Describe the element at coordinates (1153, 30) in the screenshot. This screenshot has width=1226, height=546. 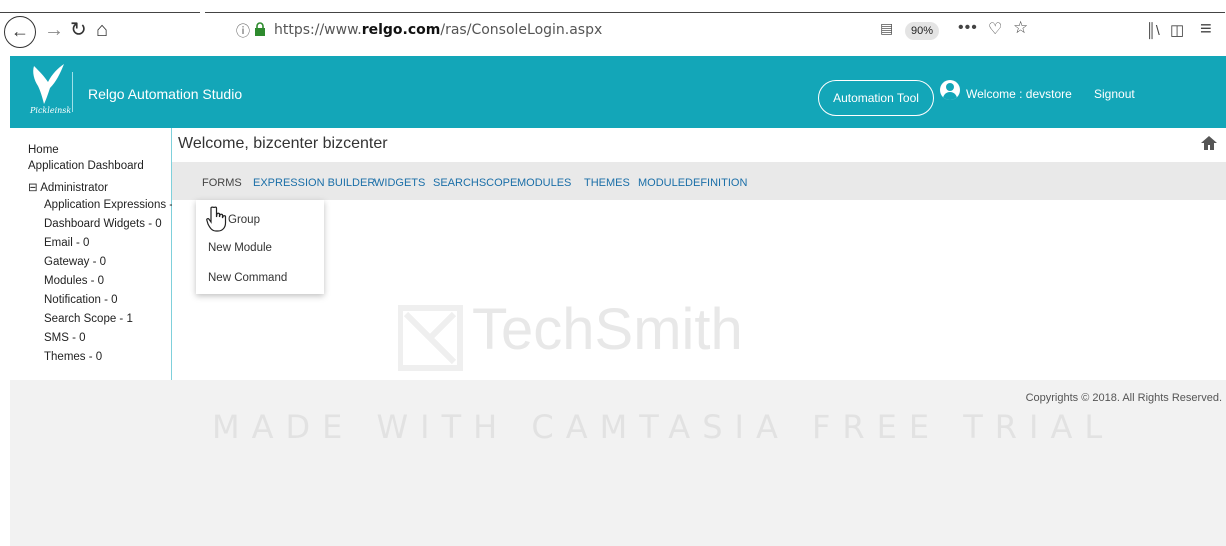
I see `library-icon: ║\` at that location.